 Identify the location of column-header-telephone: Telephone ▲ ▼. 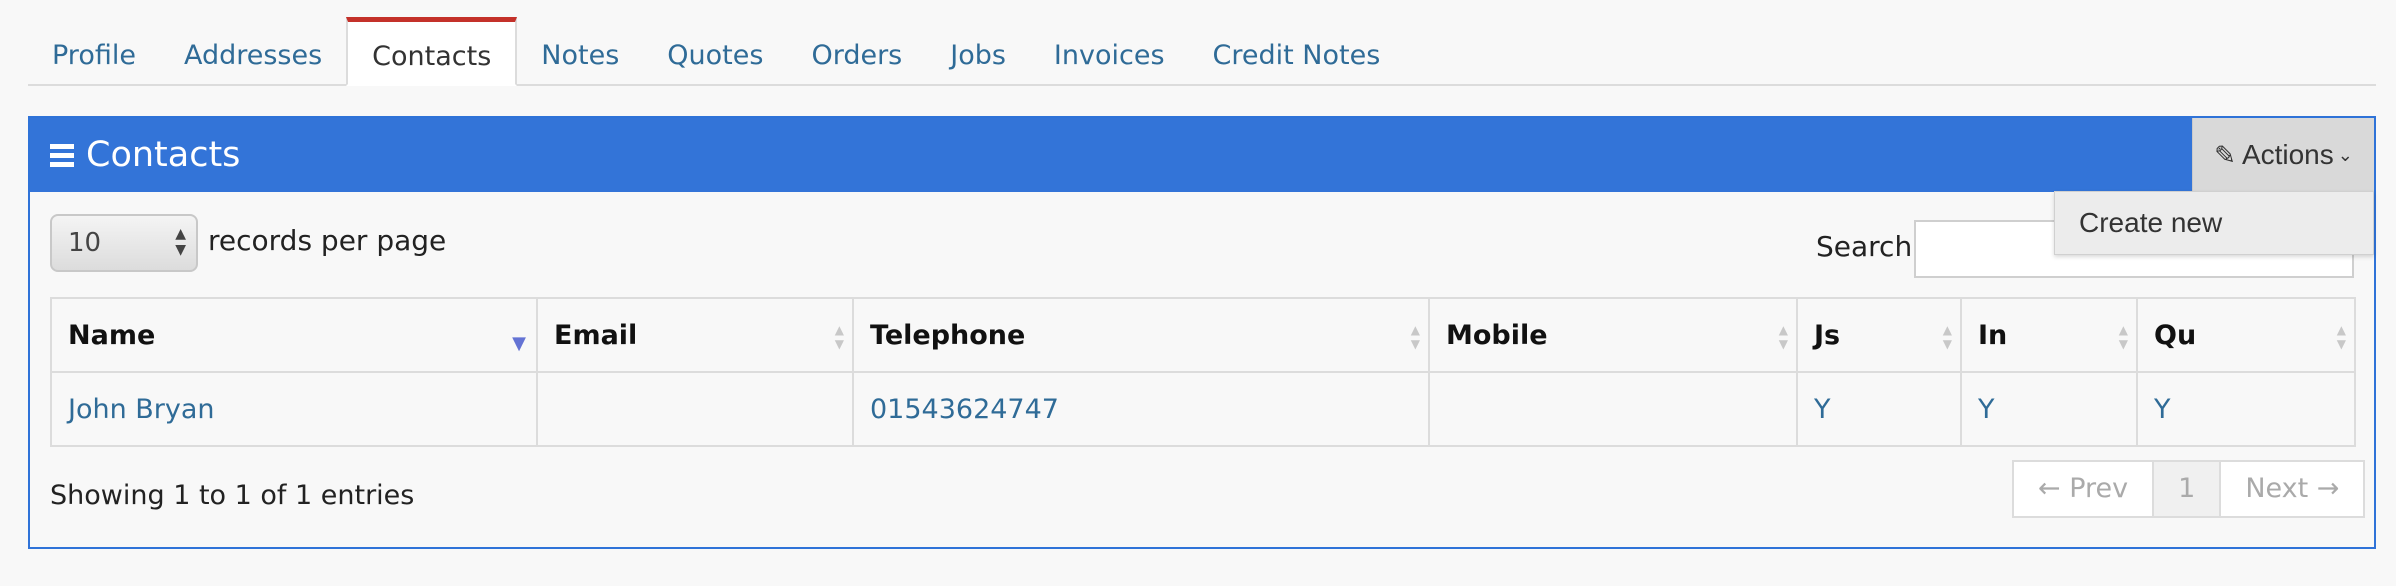
(1141, 335).